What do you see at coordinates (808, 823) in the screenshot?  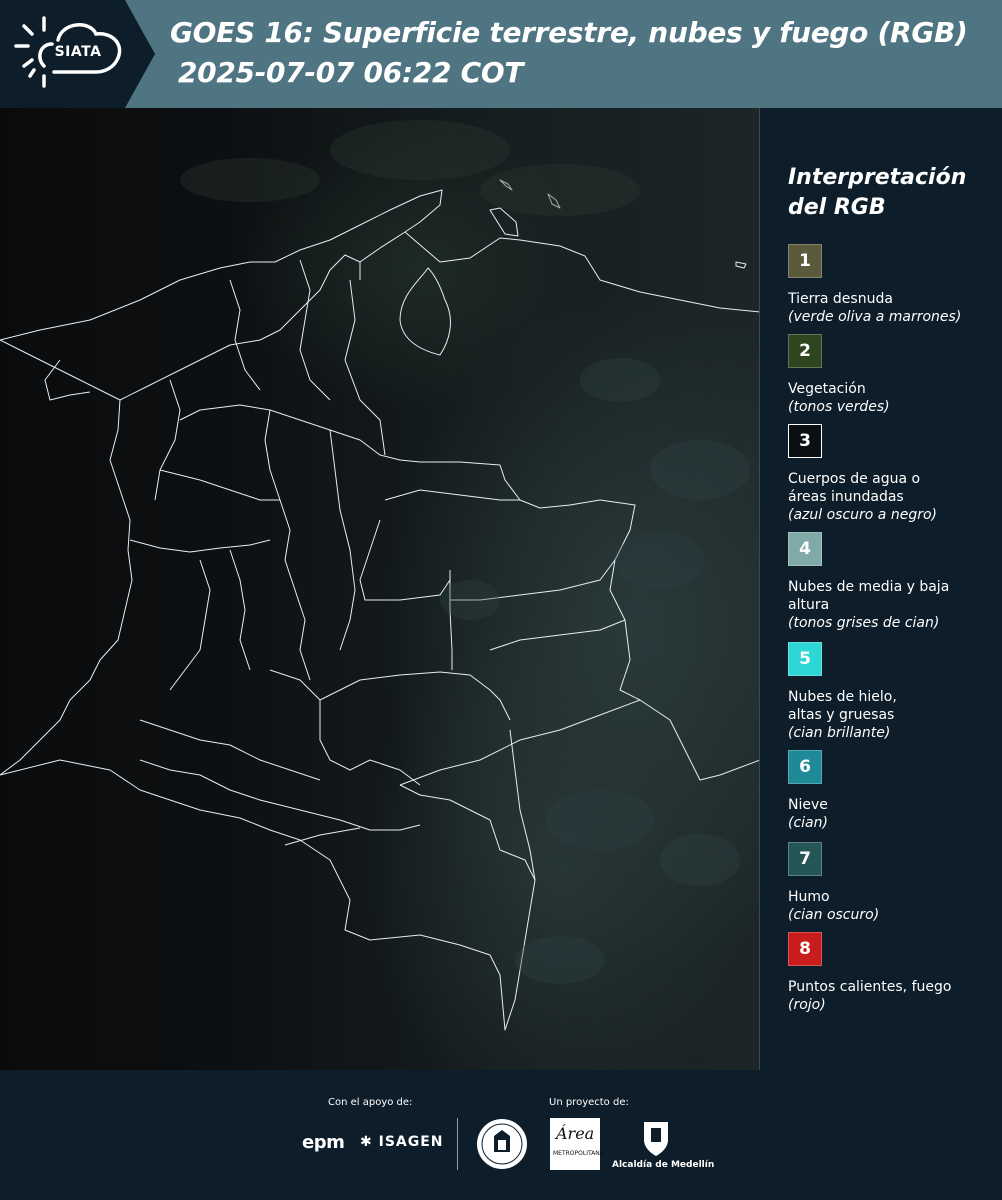 I see `legend-desc-6: (cian)` at bounding box center [808, 823].